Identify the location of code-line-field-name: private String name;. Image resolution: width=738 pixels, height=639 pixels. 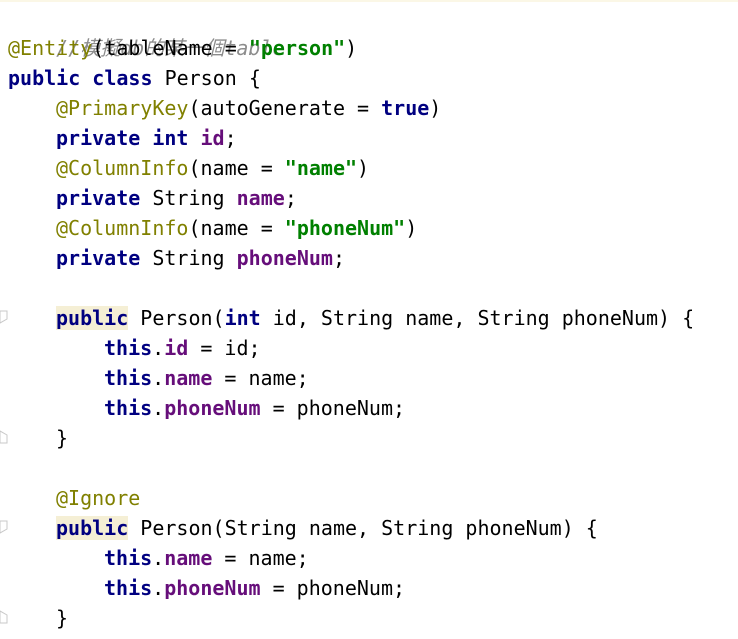
(176, 198).